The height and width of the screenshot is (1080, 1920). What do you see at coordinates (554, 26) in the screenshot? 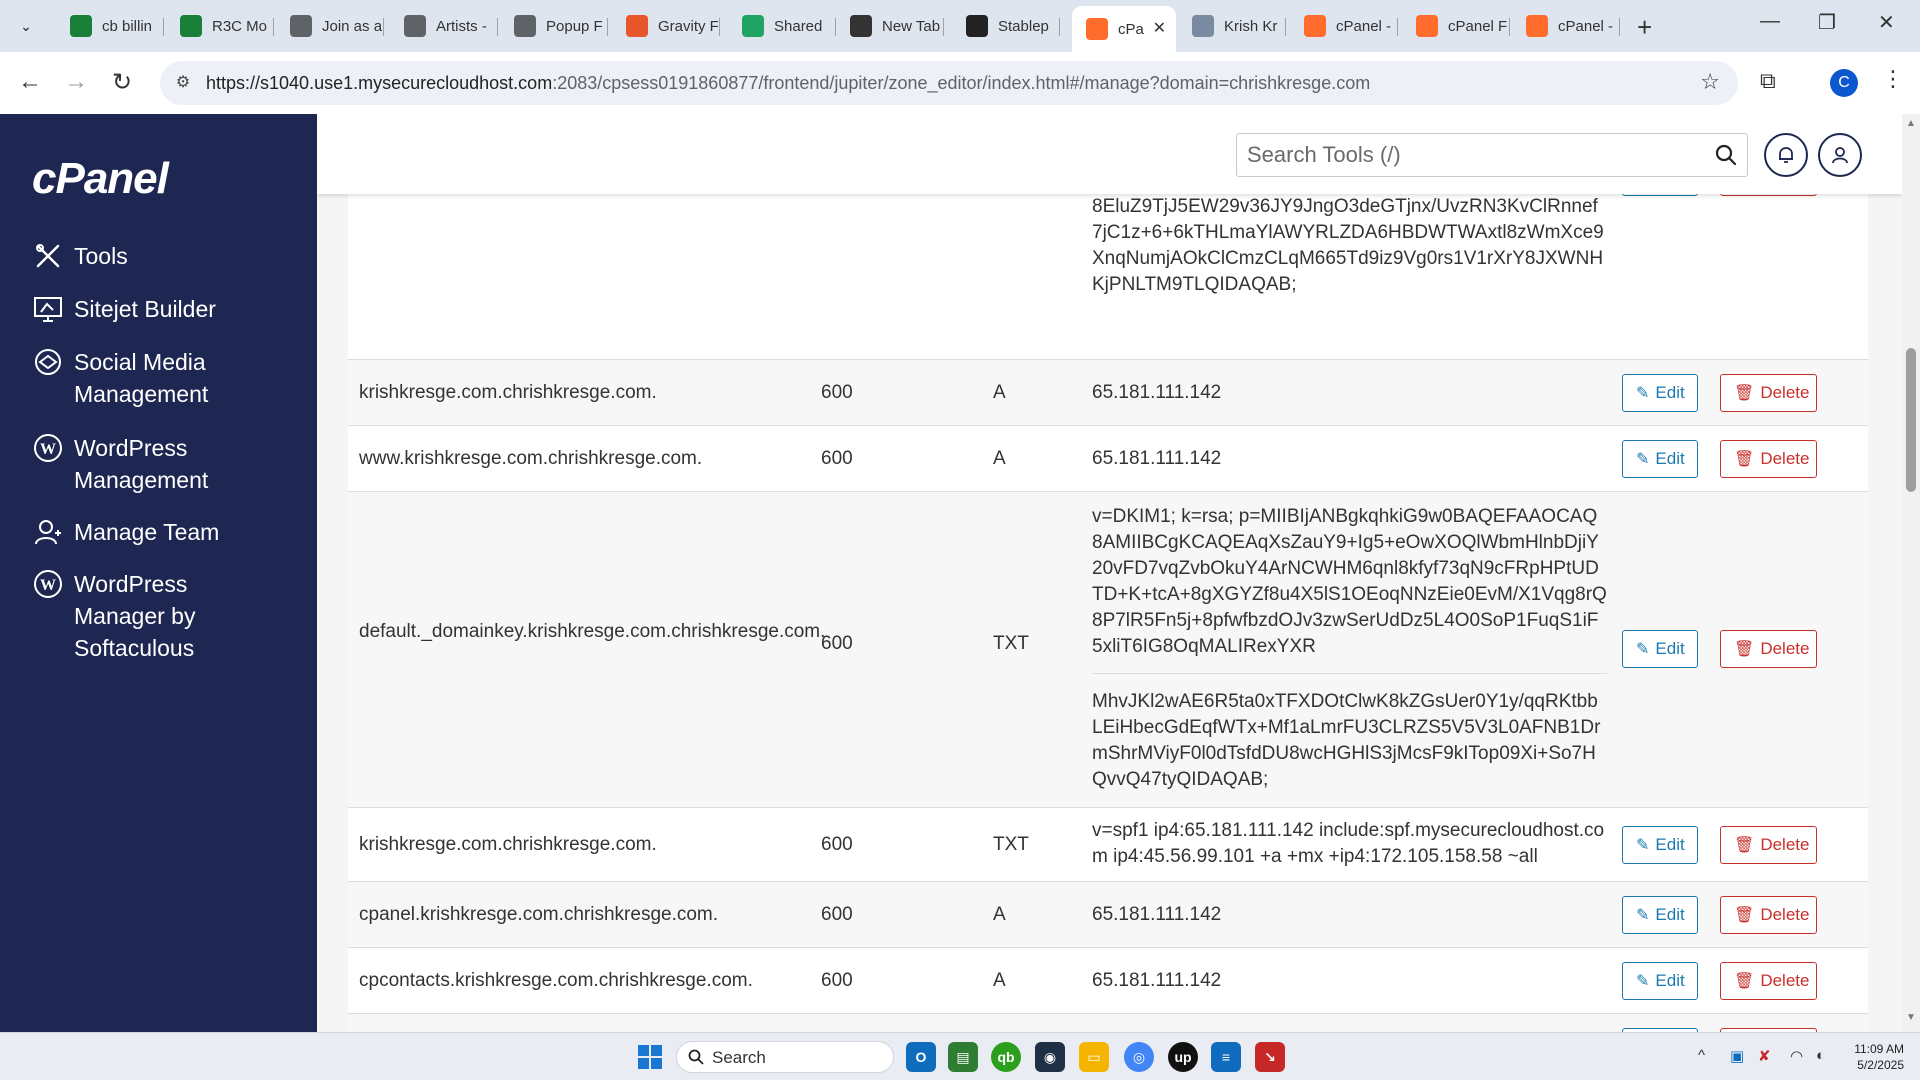
I see `browser-tab: Popup F` at bounding box center [554, 26].